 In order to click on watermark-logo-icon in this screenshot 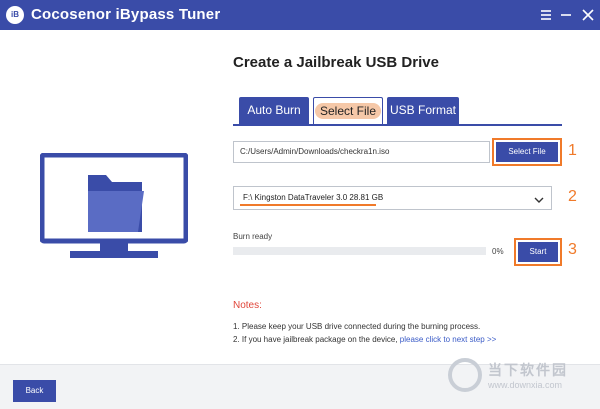, I will do `click(465, 375)`.